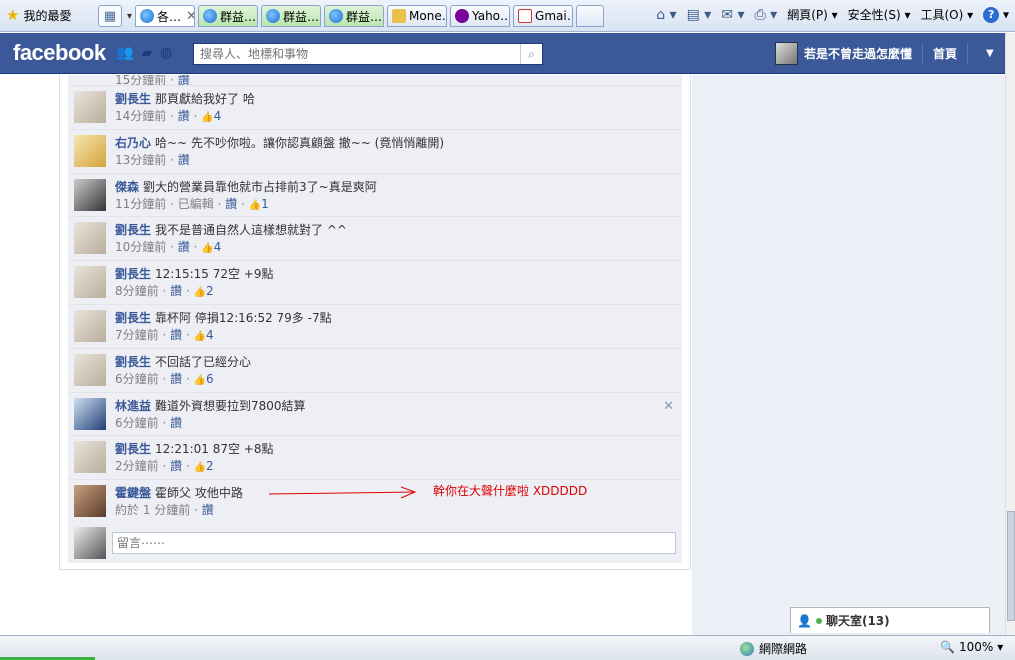 The width and height of the screenshot is (1015, 660). I want to click on search-icon: ⌕, so click(531, 54).